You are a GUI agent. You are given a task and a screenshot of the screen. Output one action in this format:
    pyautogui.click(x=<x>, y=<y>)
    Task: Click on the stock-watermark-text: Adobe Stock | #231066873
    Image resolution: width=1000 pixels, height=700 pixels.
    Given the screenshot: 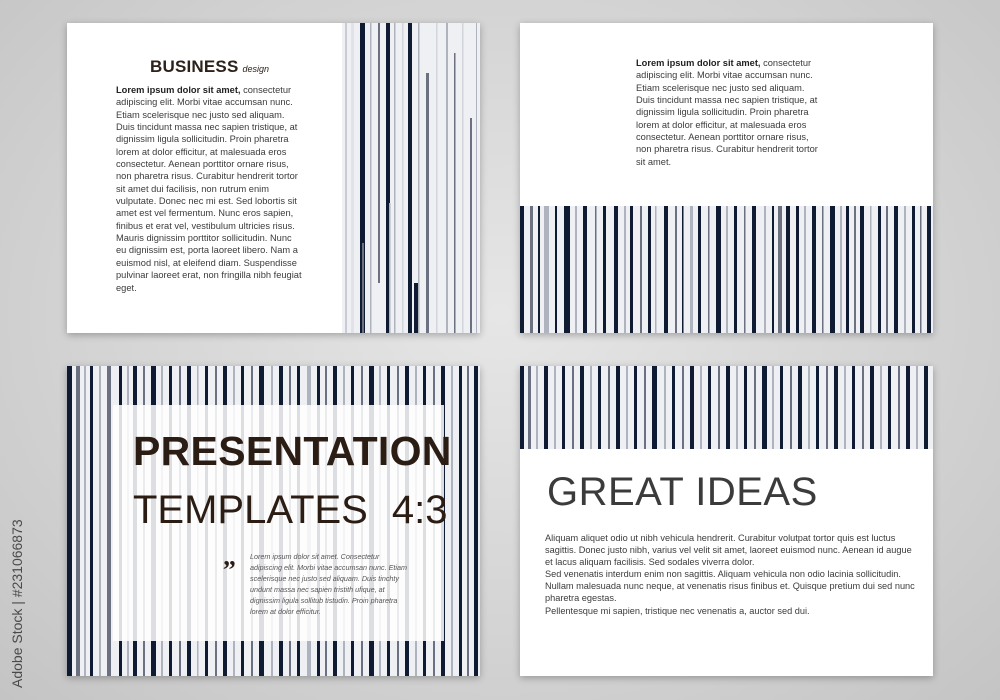 What is the action you would take?
    pyautogui.click(x=17, y=603)
    